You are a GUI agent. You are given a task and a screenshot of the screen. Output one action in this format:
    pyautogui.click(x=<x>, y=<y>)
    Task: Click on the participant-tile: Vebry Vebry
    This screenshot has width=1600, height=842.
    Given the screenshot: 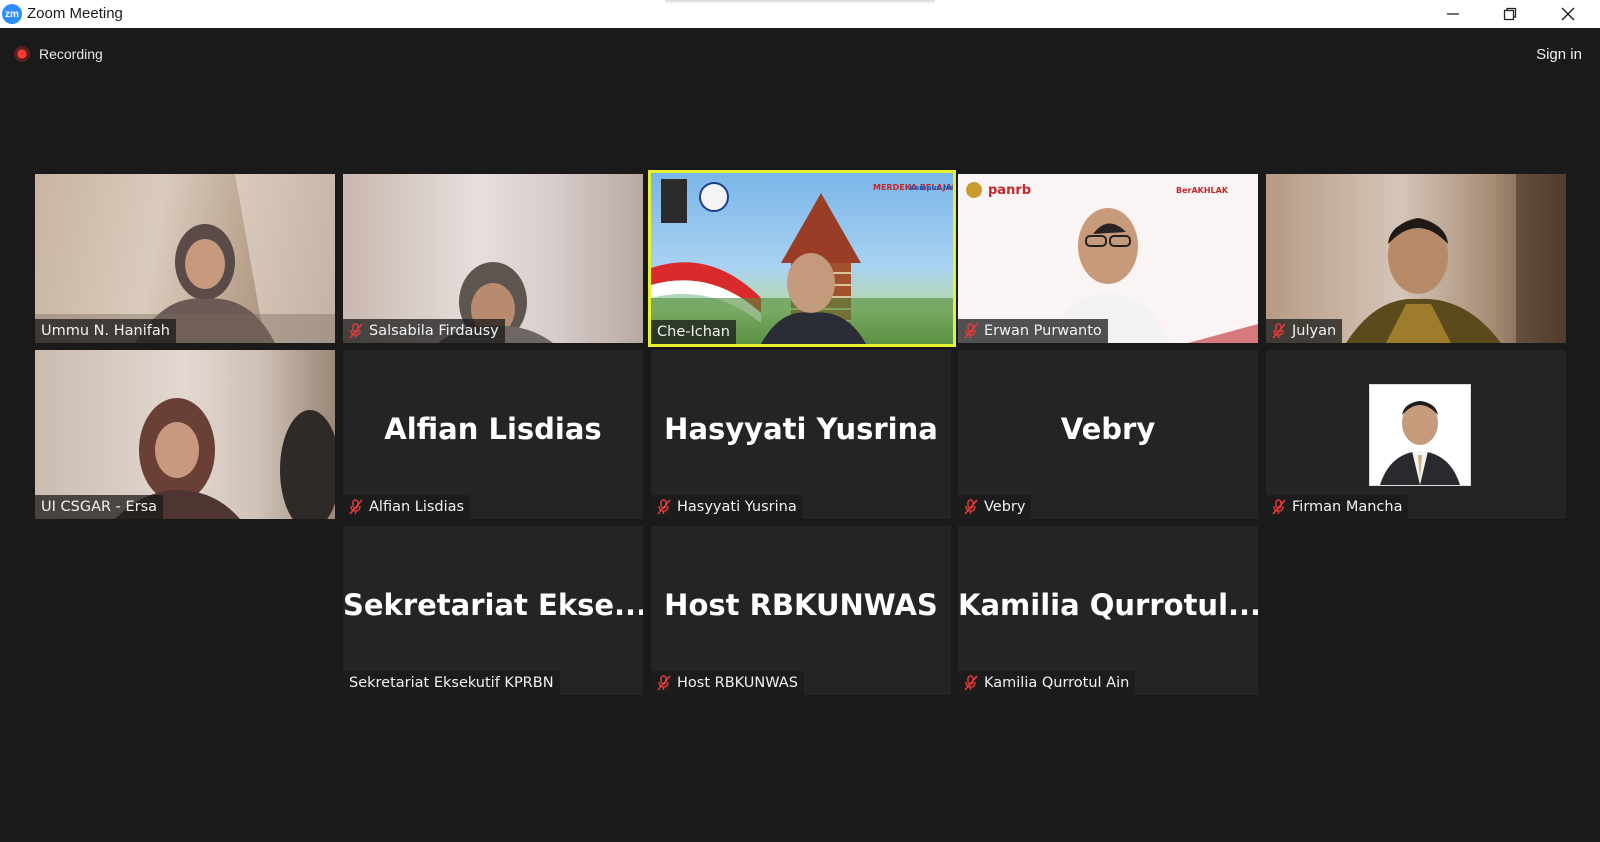 What is the action you would take?
    pyautogui.click(x=1108, y=434)
    